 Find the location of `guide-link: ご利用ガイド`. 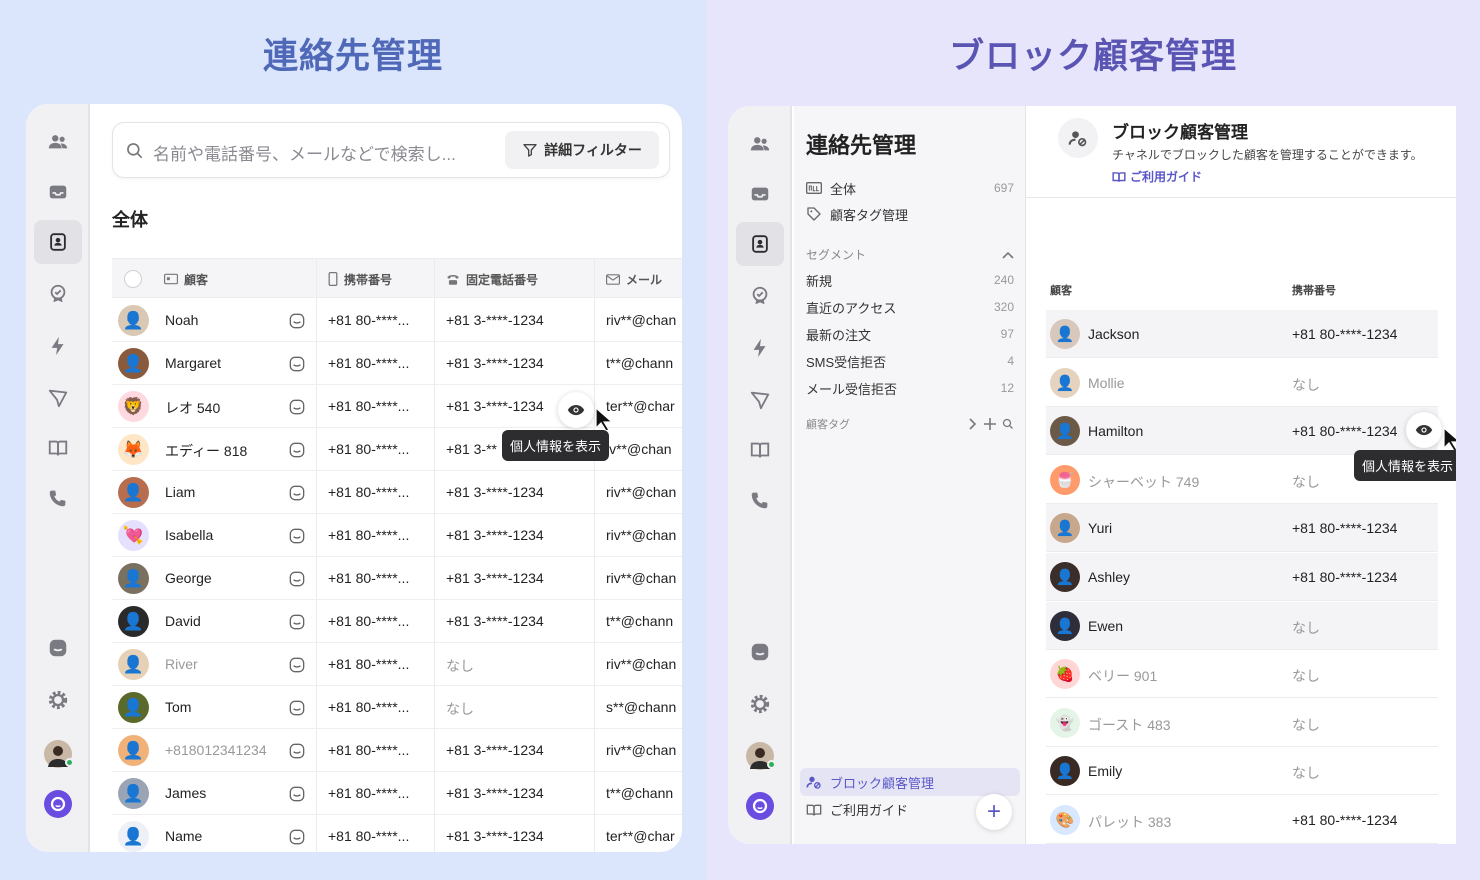

guide-link: ご利用ガイド is located at coordinates (1157, 176).